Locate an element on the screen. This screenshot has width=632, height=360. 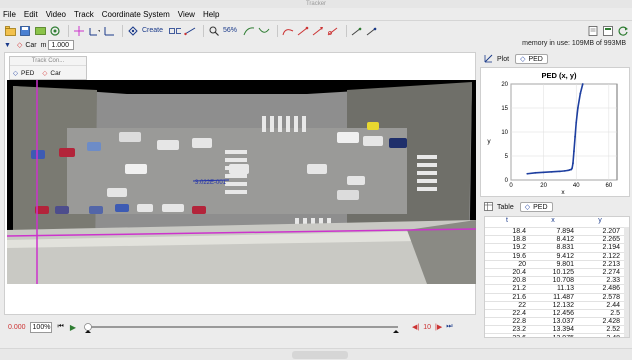
step-forward-icon: |▶ is located at coordinates (438, 327).